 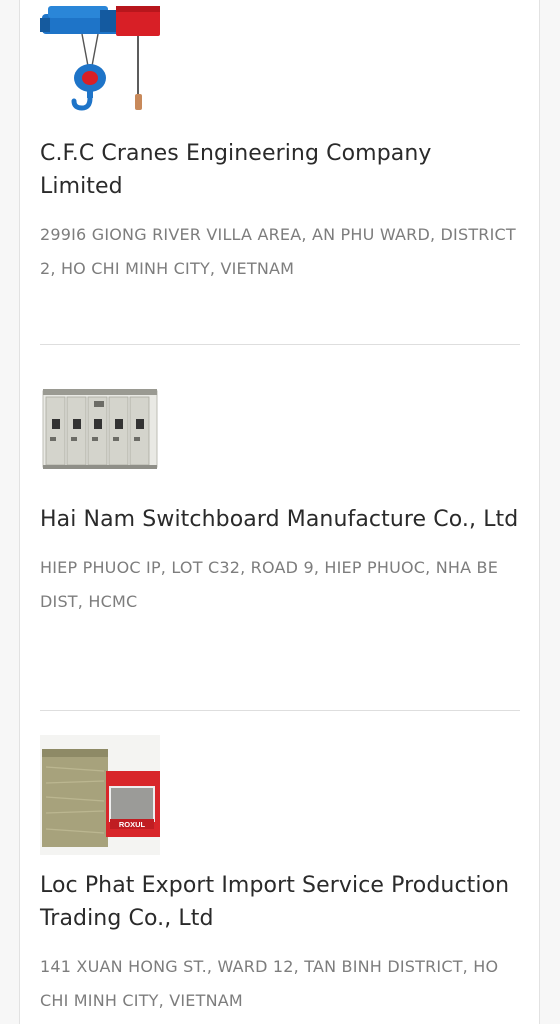 I want to click on company-name-link: C.F.C Cranes Engineering Company Limited, so click(x=280, y=170).